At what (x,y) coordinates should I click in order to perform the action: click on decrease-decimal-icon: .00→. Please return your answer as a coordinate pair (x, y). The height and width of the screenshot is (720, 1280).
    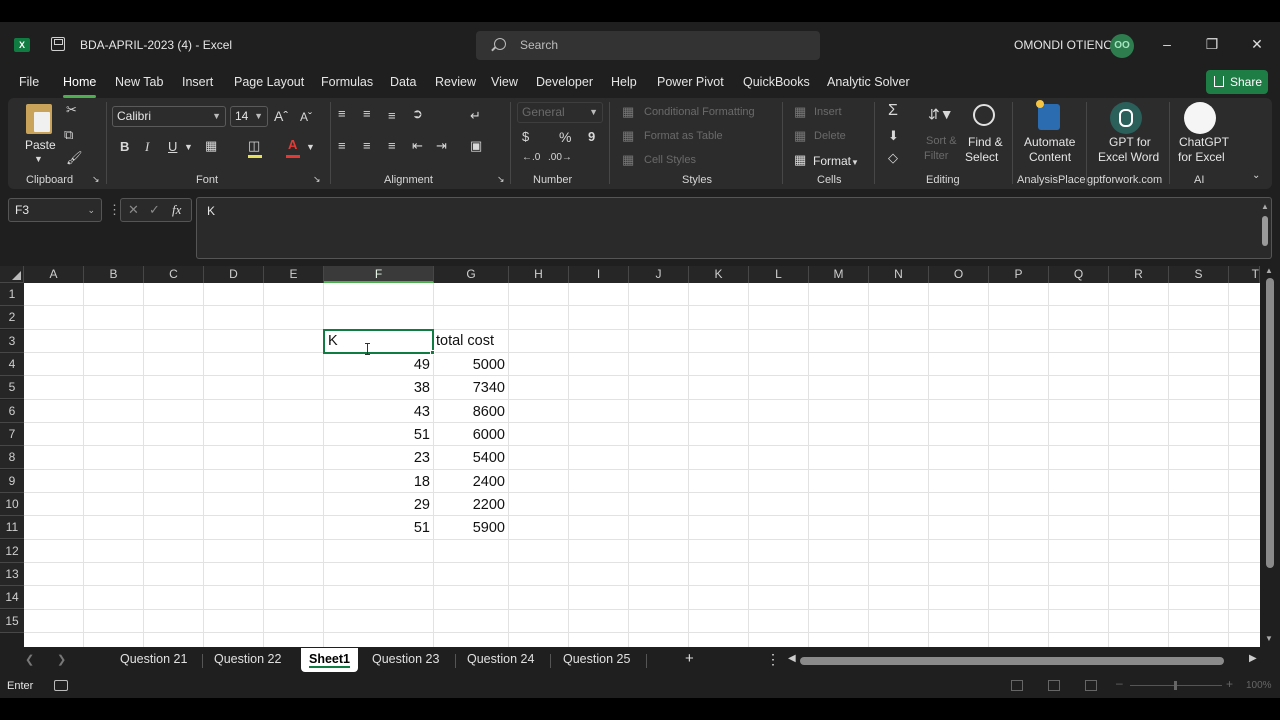
    Looking at the image, I should click on (560, 157).